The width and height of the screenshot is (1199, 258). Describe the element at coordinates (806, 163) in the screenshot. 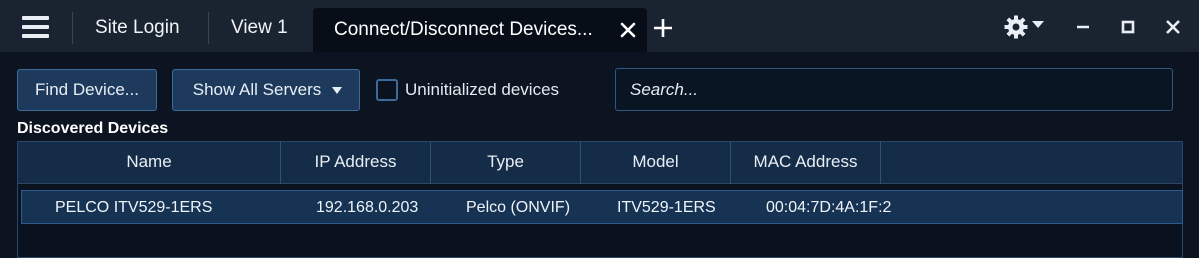

I see `column-header-mac-address: MAC Address` at that location.